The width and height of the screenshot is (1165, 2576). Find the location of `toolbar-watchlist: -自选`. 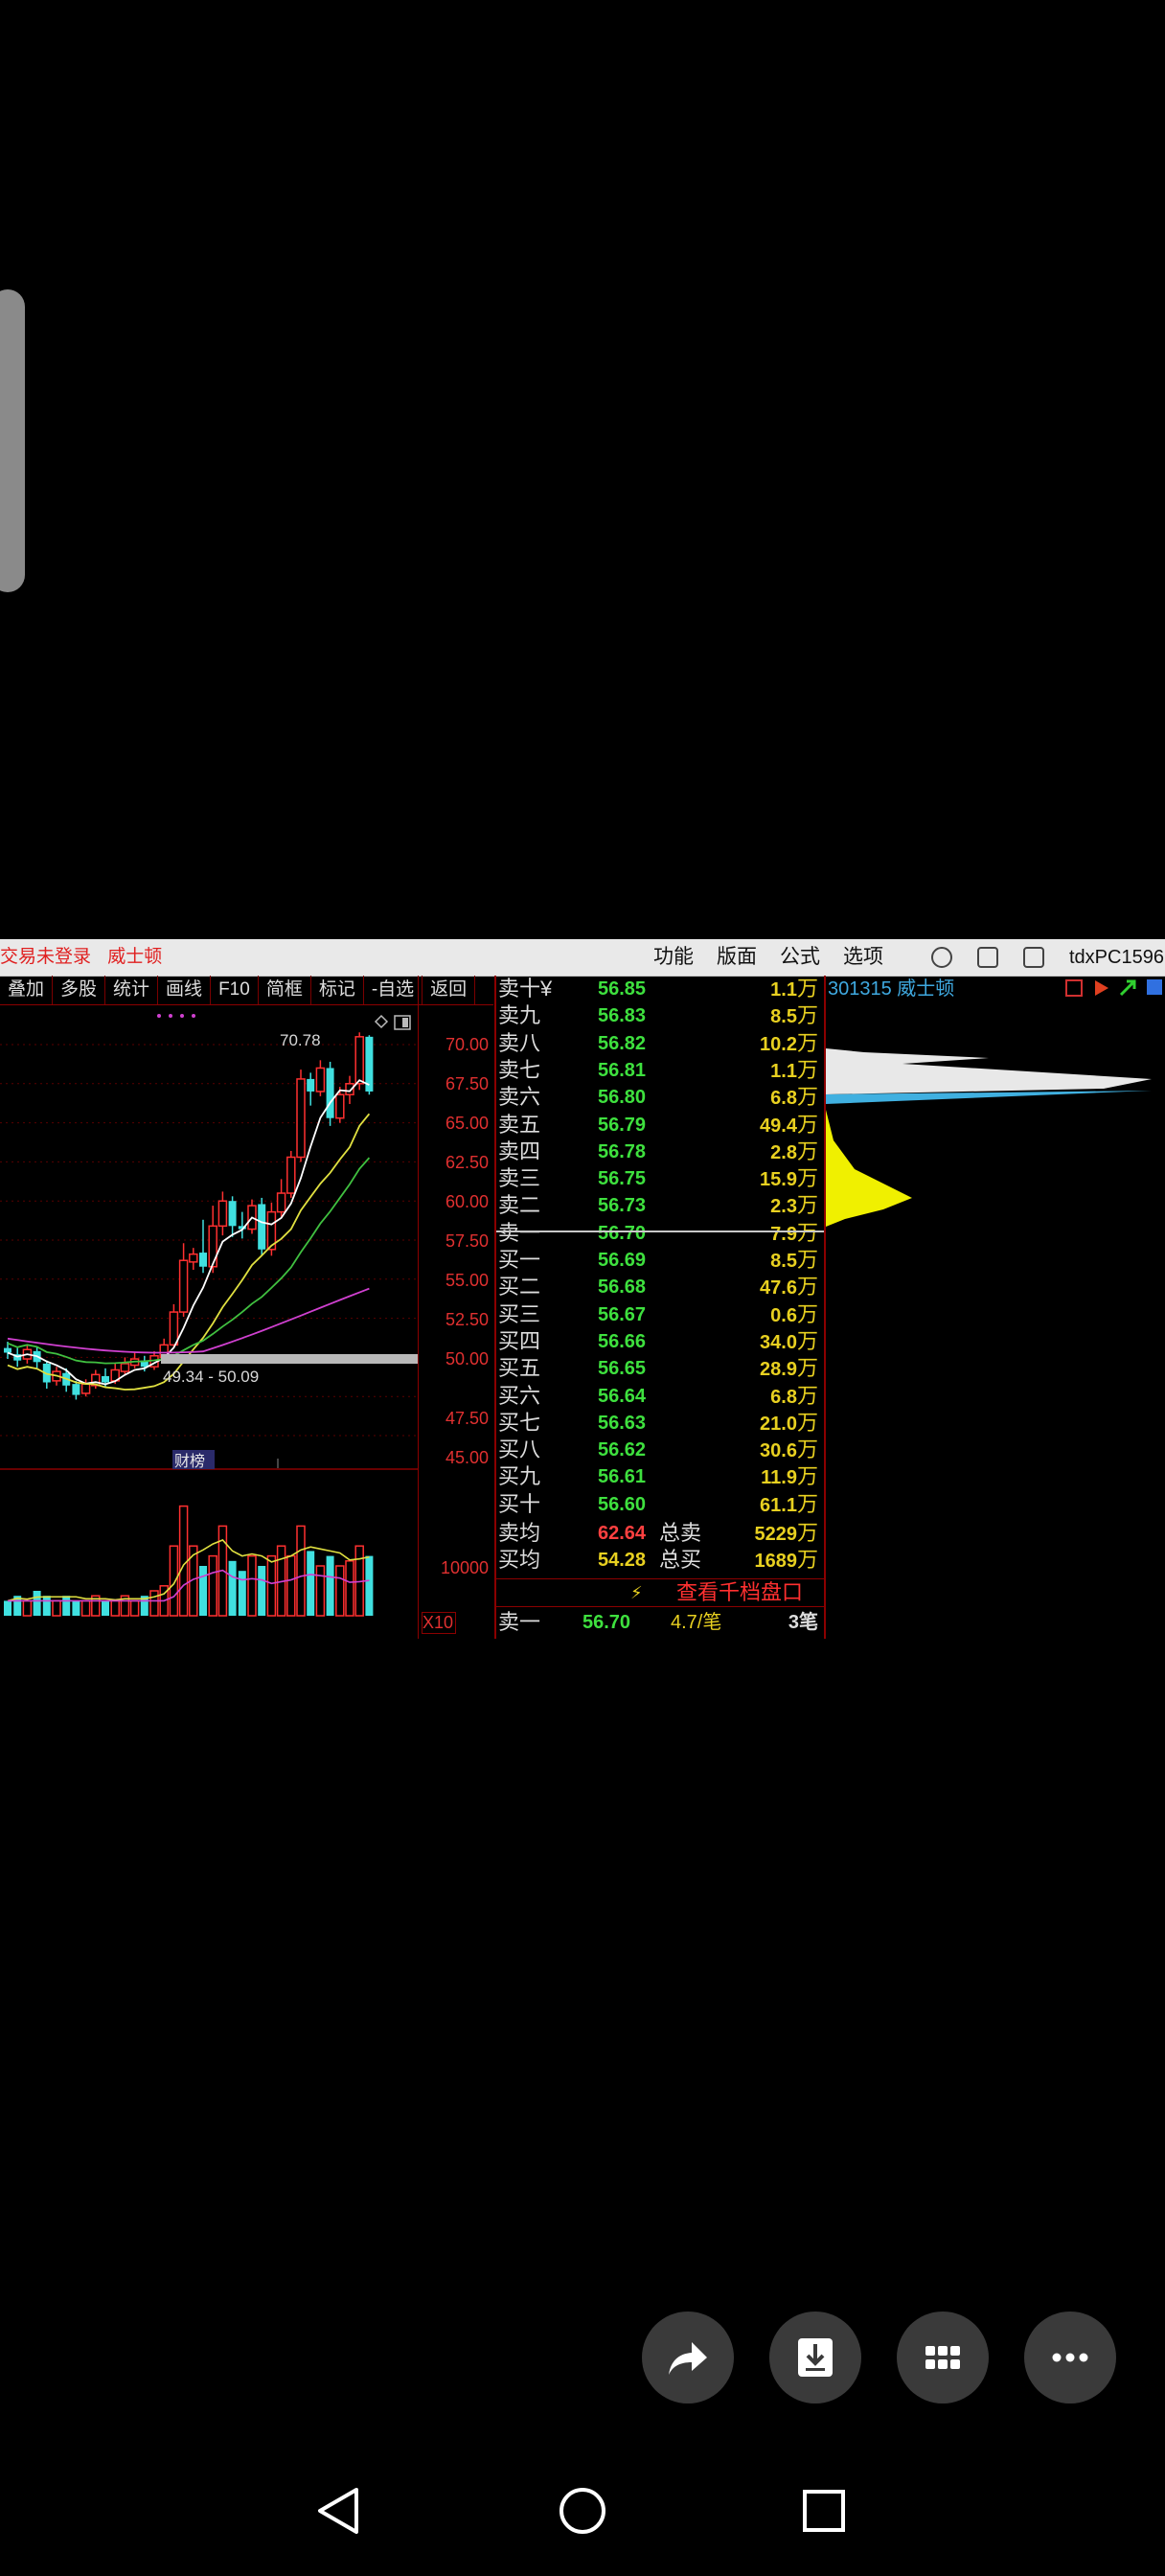

toolbar-watchlist: -自选 is located at coordinates (394, 990).